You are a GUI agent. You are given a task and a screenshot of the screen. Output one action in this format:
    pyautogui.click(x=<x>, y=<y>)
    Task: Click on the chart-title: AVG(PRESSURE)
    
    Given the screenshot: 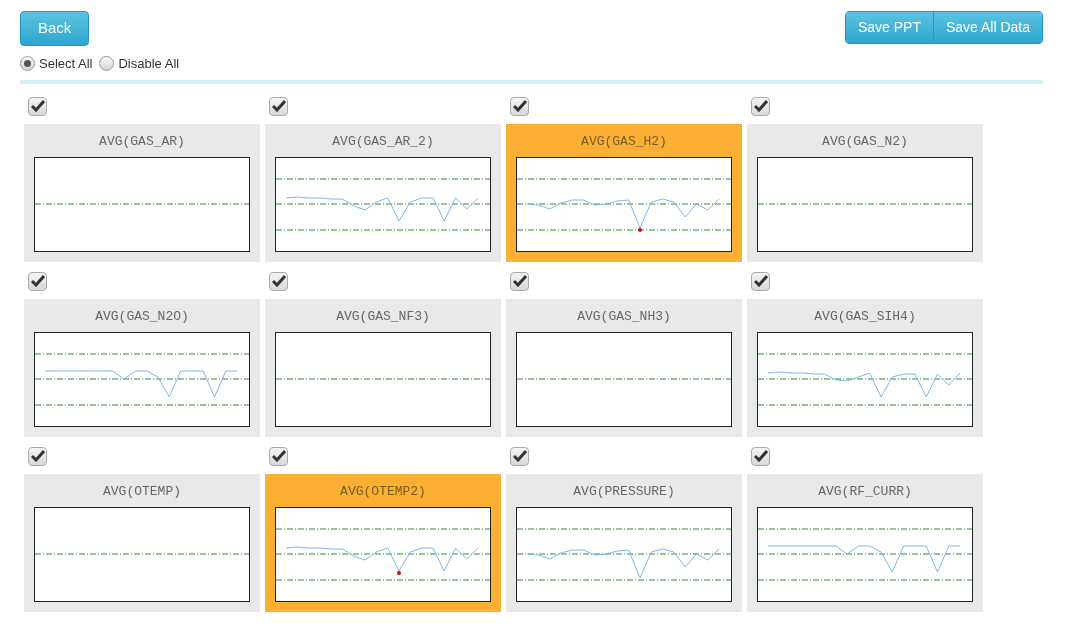 What is the action you would take?
    pyautogui.click(x=624, y=491)
    